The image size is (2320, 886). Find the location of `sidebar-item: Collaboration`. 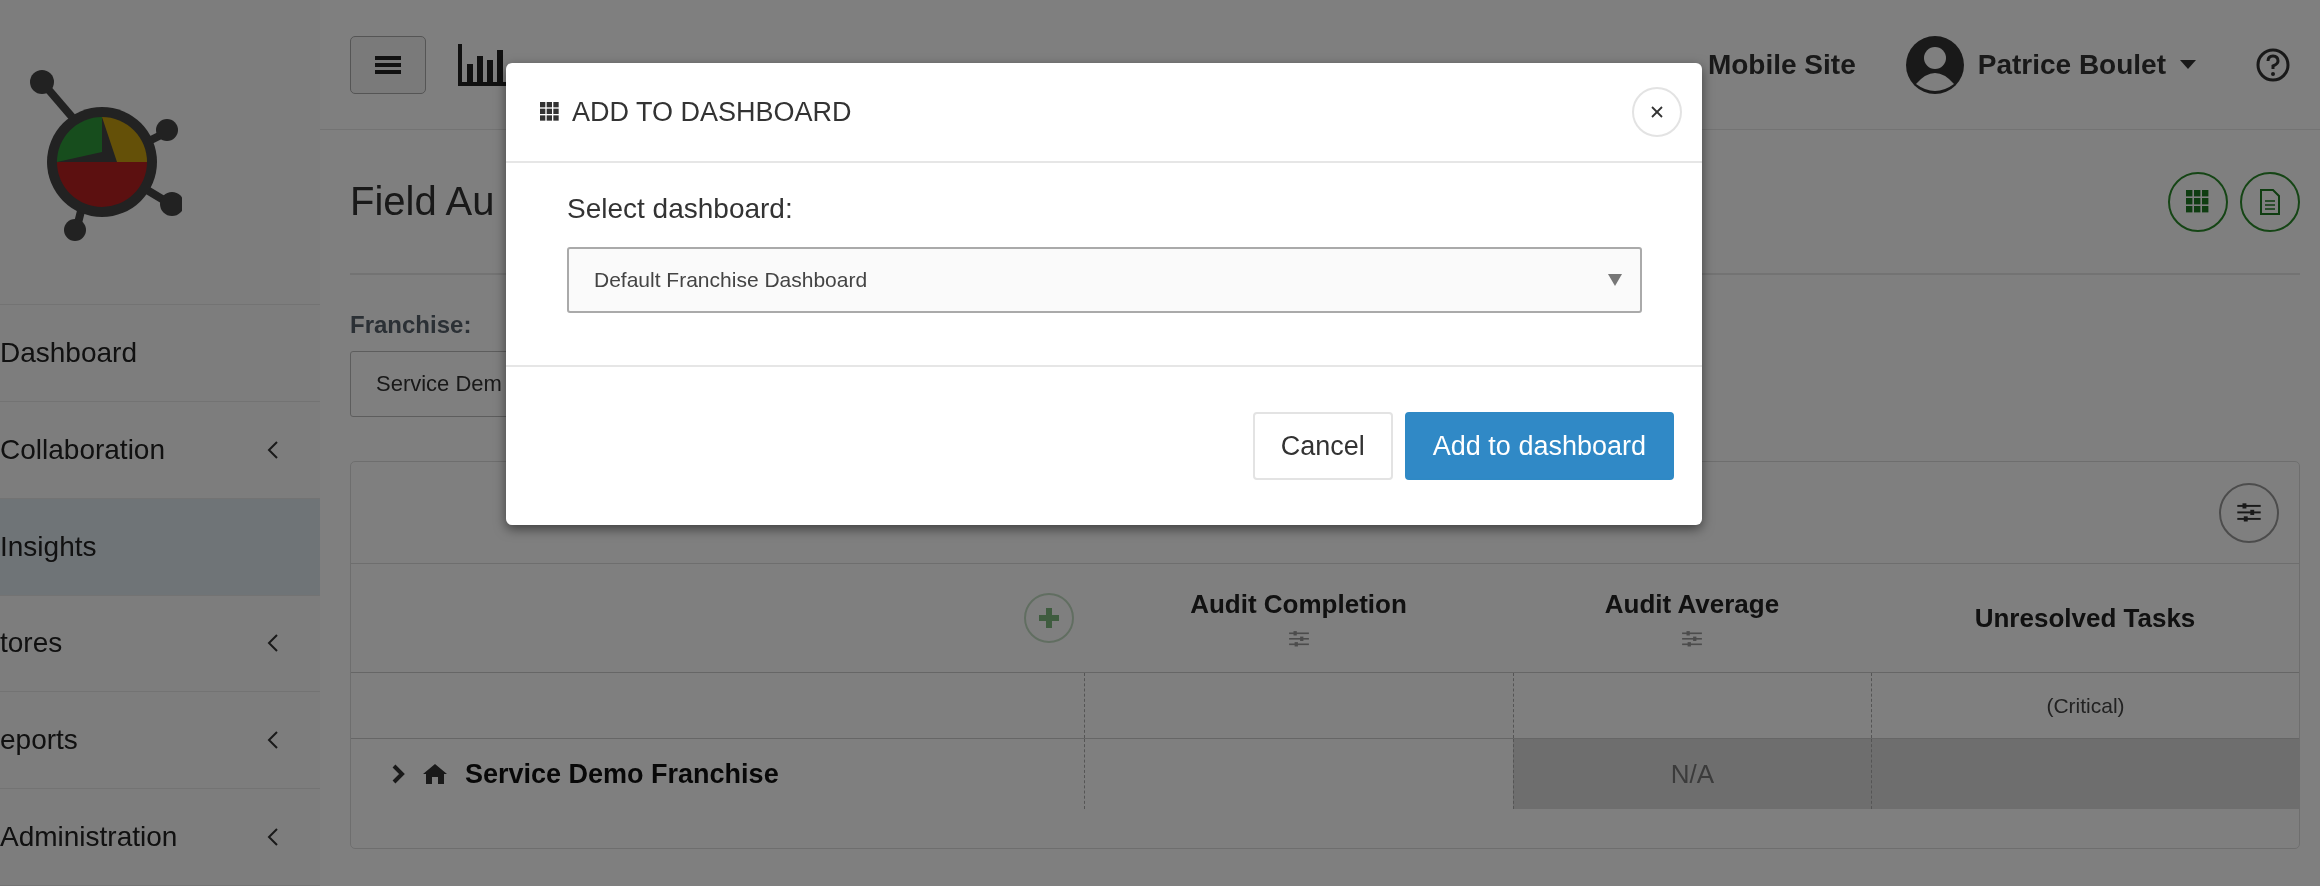

sidebar-item: Collaboration is located at coordinates (160, 450).